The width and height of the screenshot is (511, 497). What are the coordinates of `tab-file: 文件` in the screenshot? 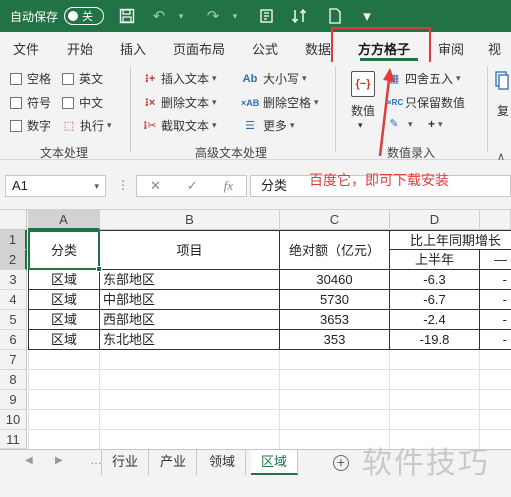 It's located at (26, 48).